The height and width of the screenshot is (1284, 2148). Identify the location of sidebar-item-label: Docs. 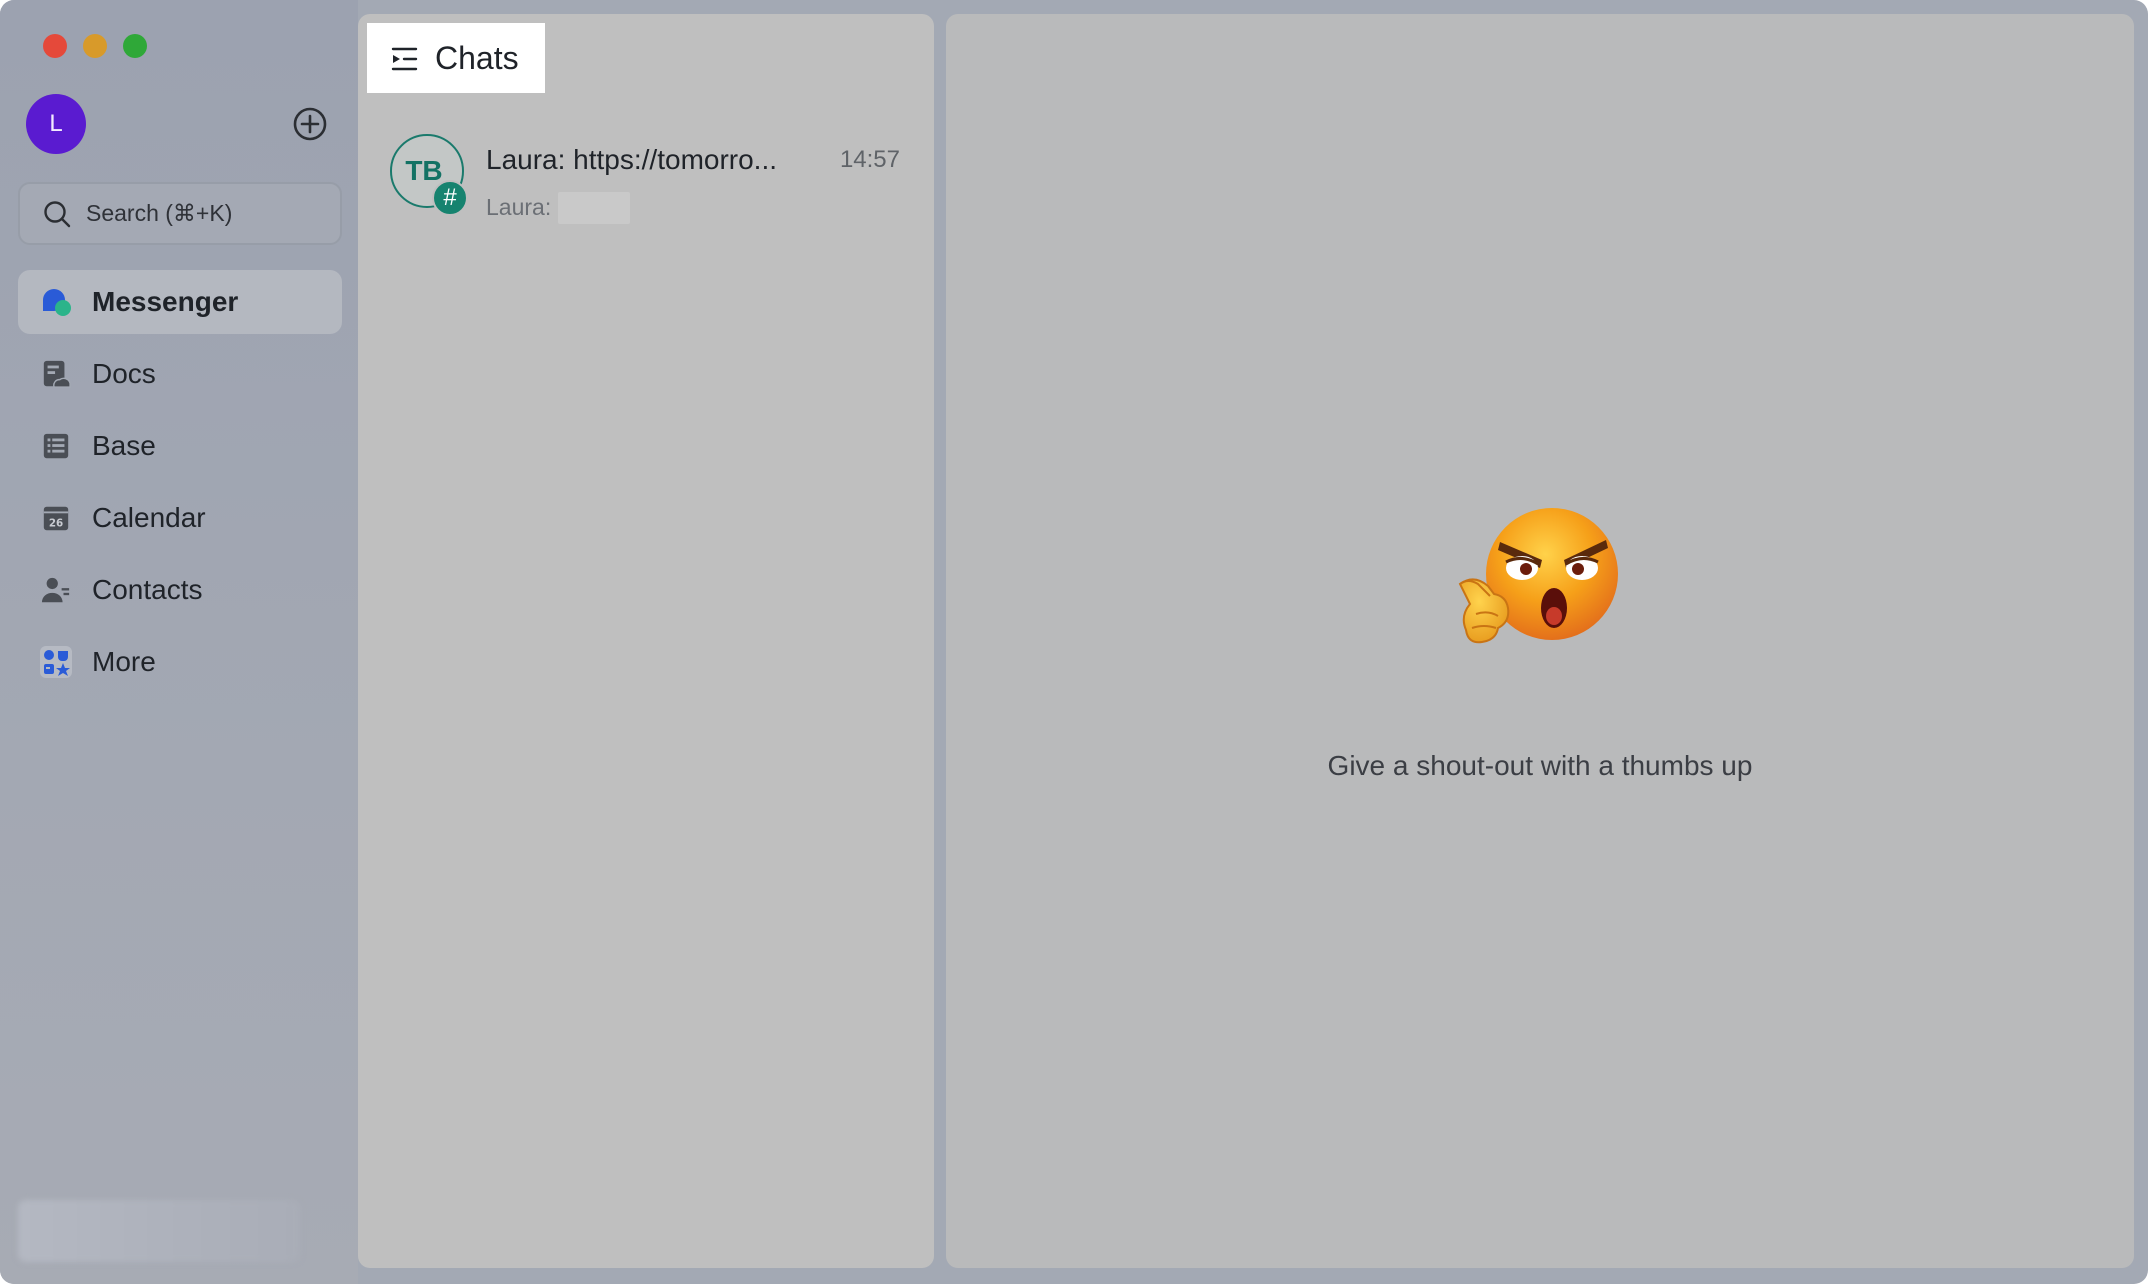
(124, 373).